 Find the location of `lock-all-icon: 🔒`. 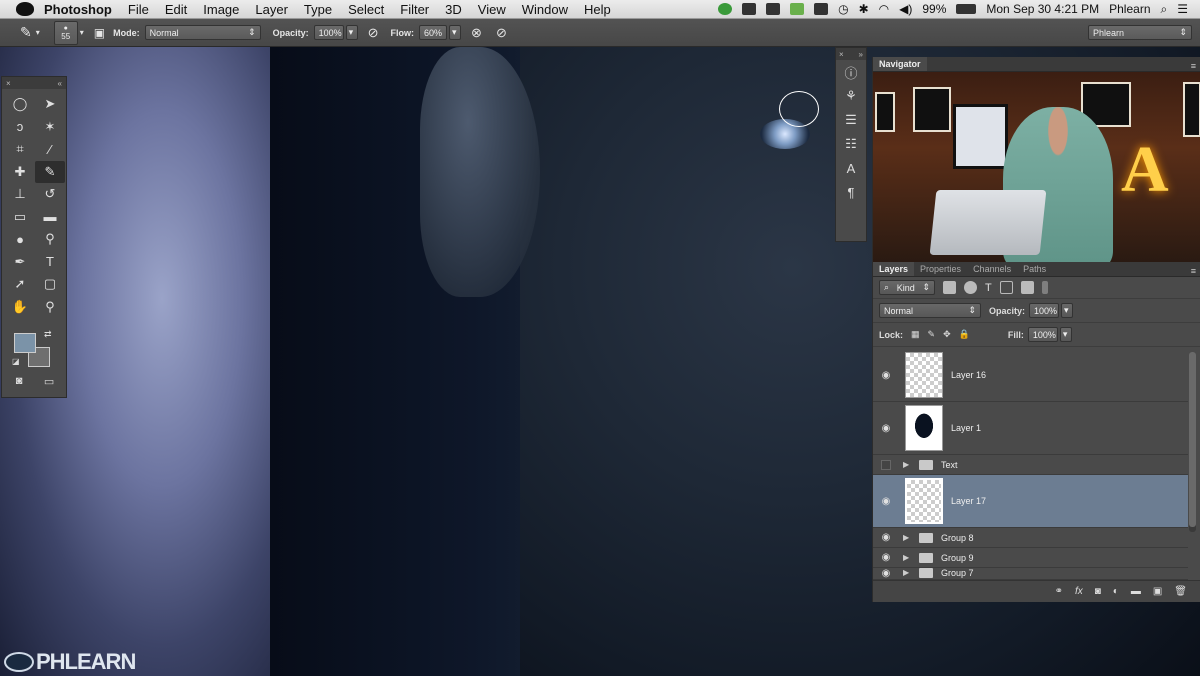

lock-all-icon: 🔒 is located at coordinates (964, 334).